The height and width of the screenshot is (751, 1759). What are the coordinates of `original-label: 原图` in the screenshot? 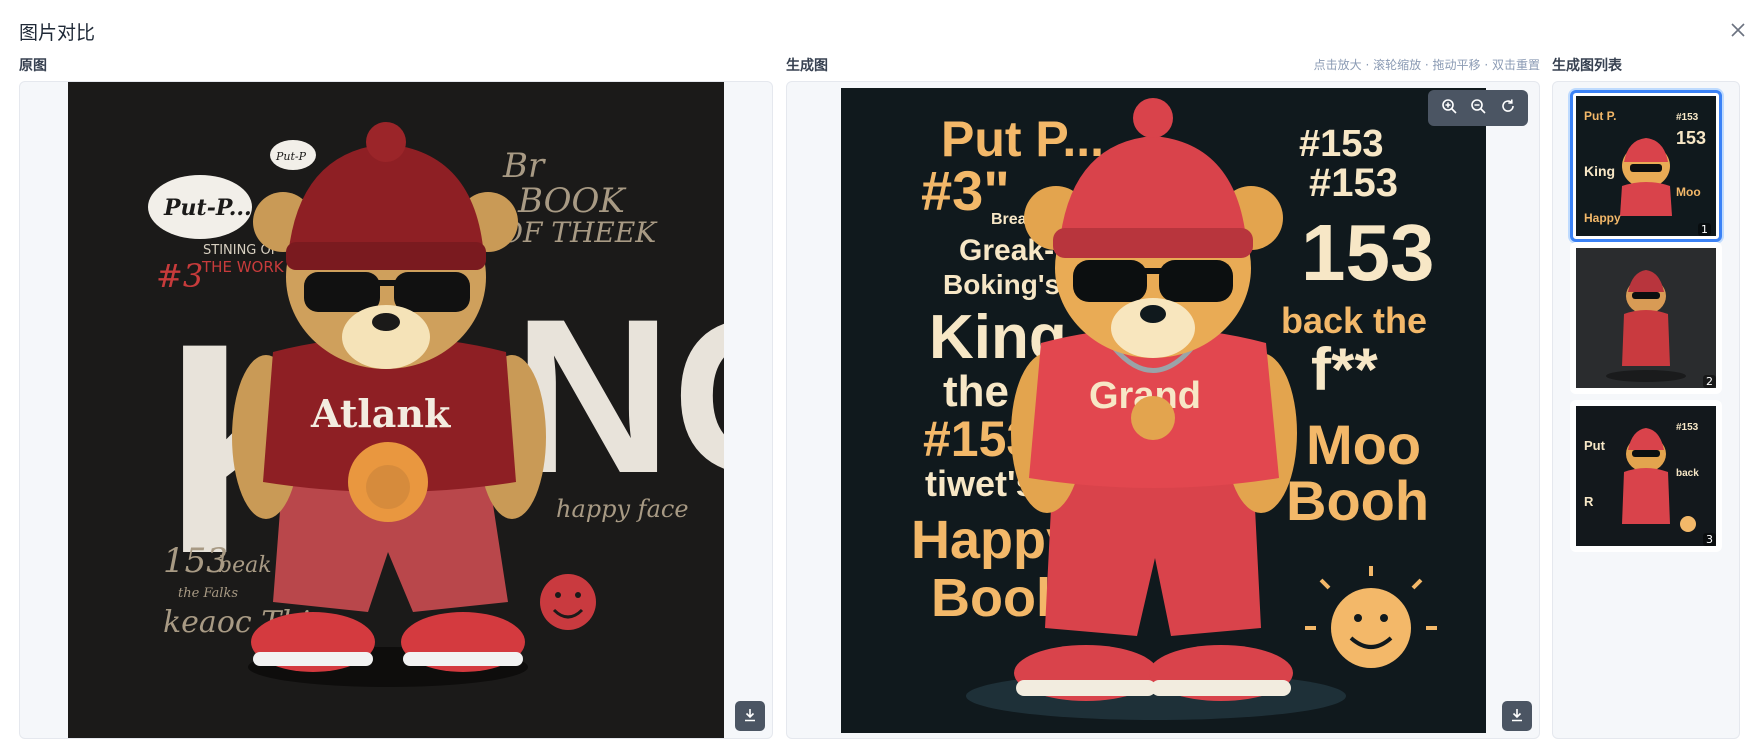 It's located at (33, 66).